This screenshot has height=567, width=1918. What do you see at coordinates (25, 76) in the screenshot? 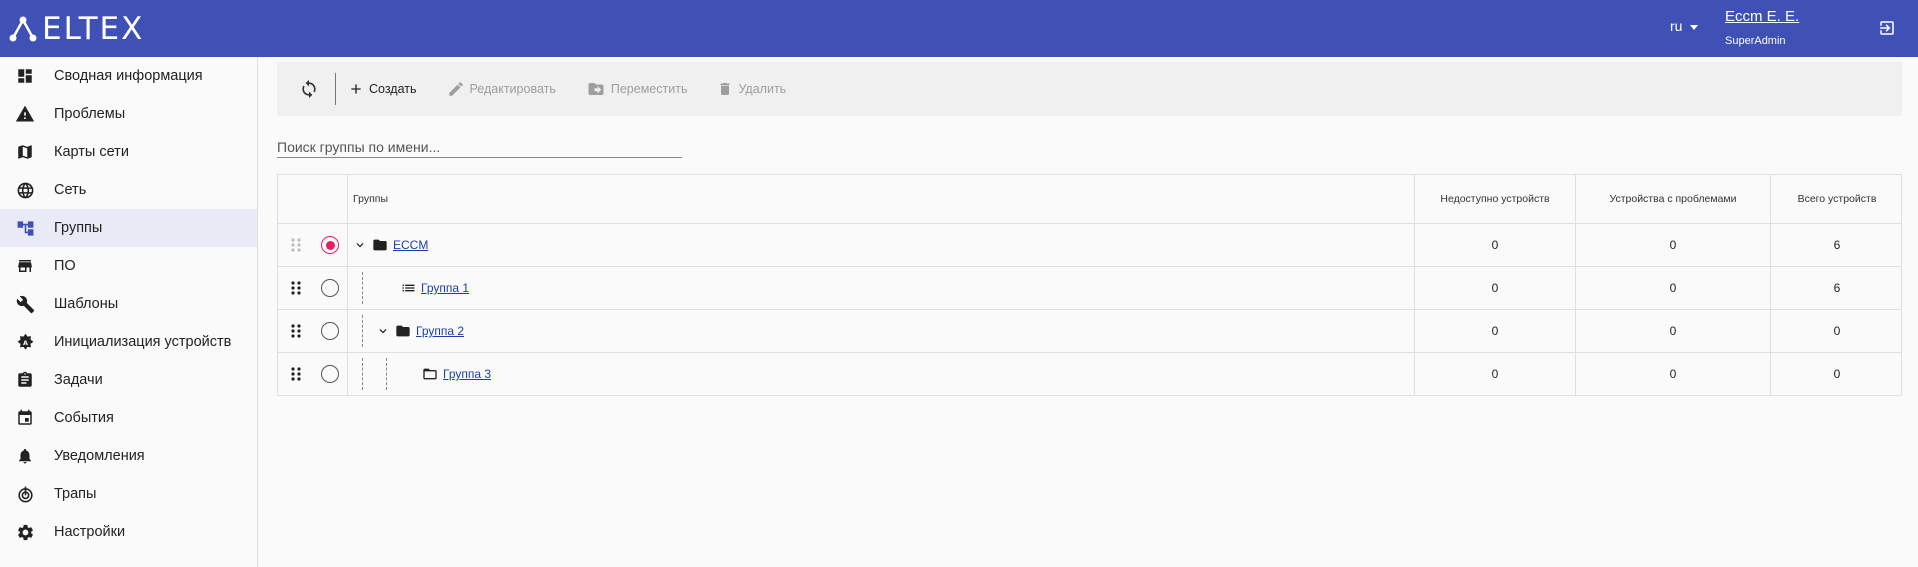
I see `dashboard-icon` at bounding box center [25, 76].